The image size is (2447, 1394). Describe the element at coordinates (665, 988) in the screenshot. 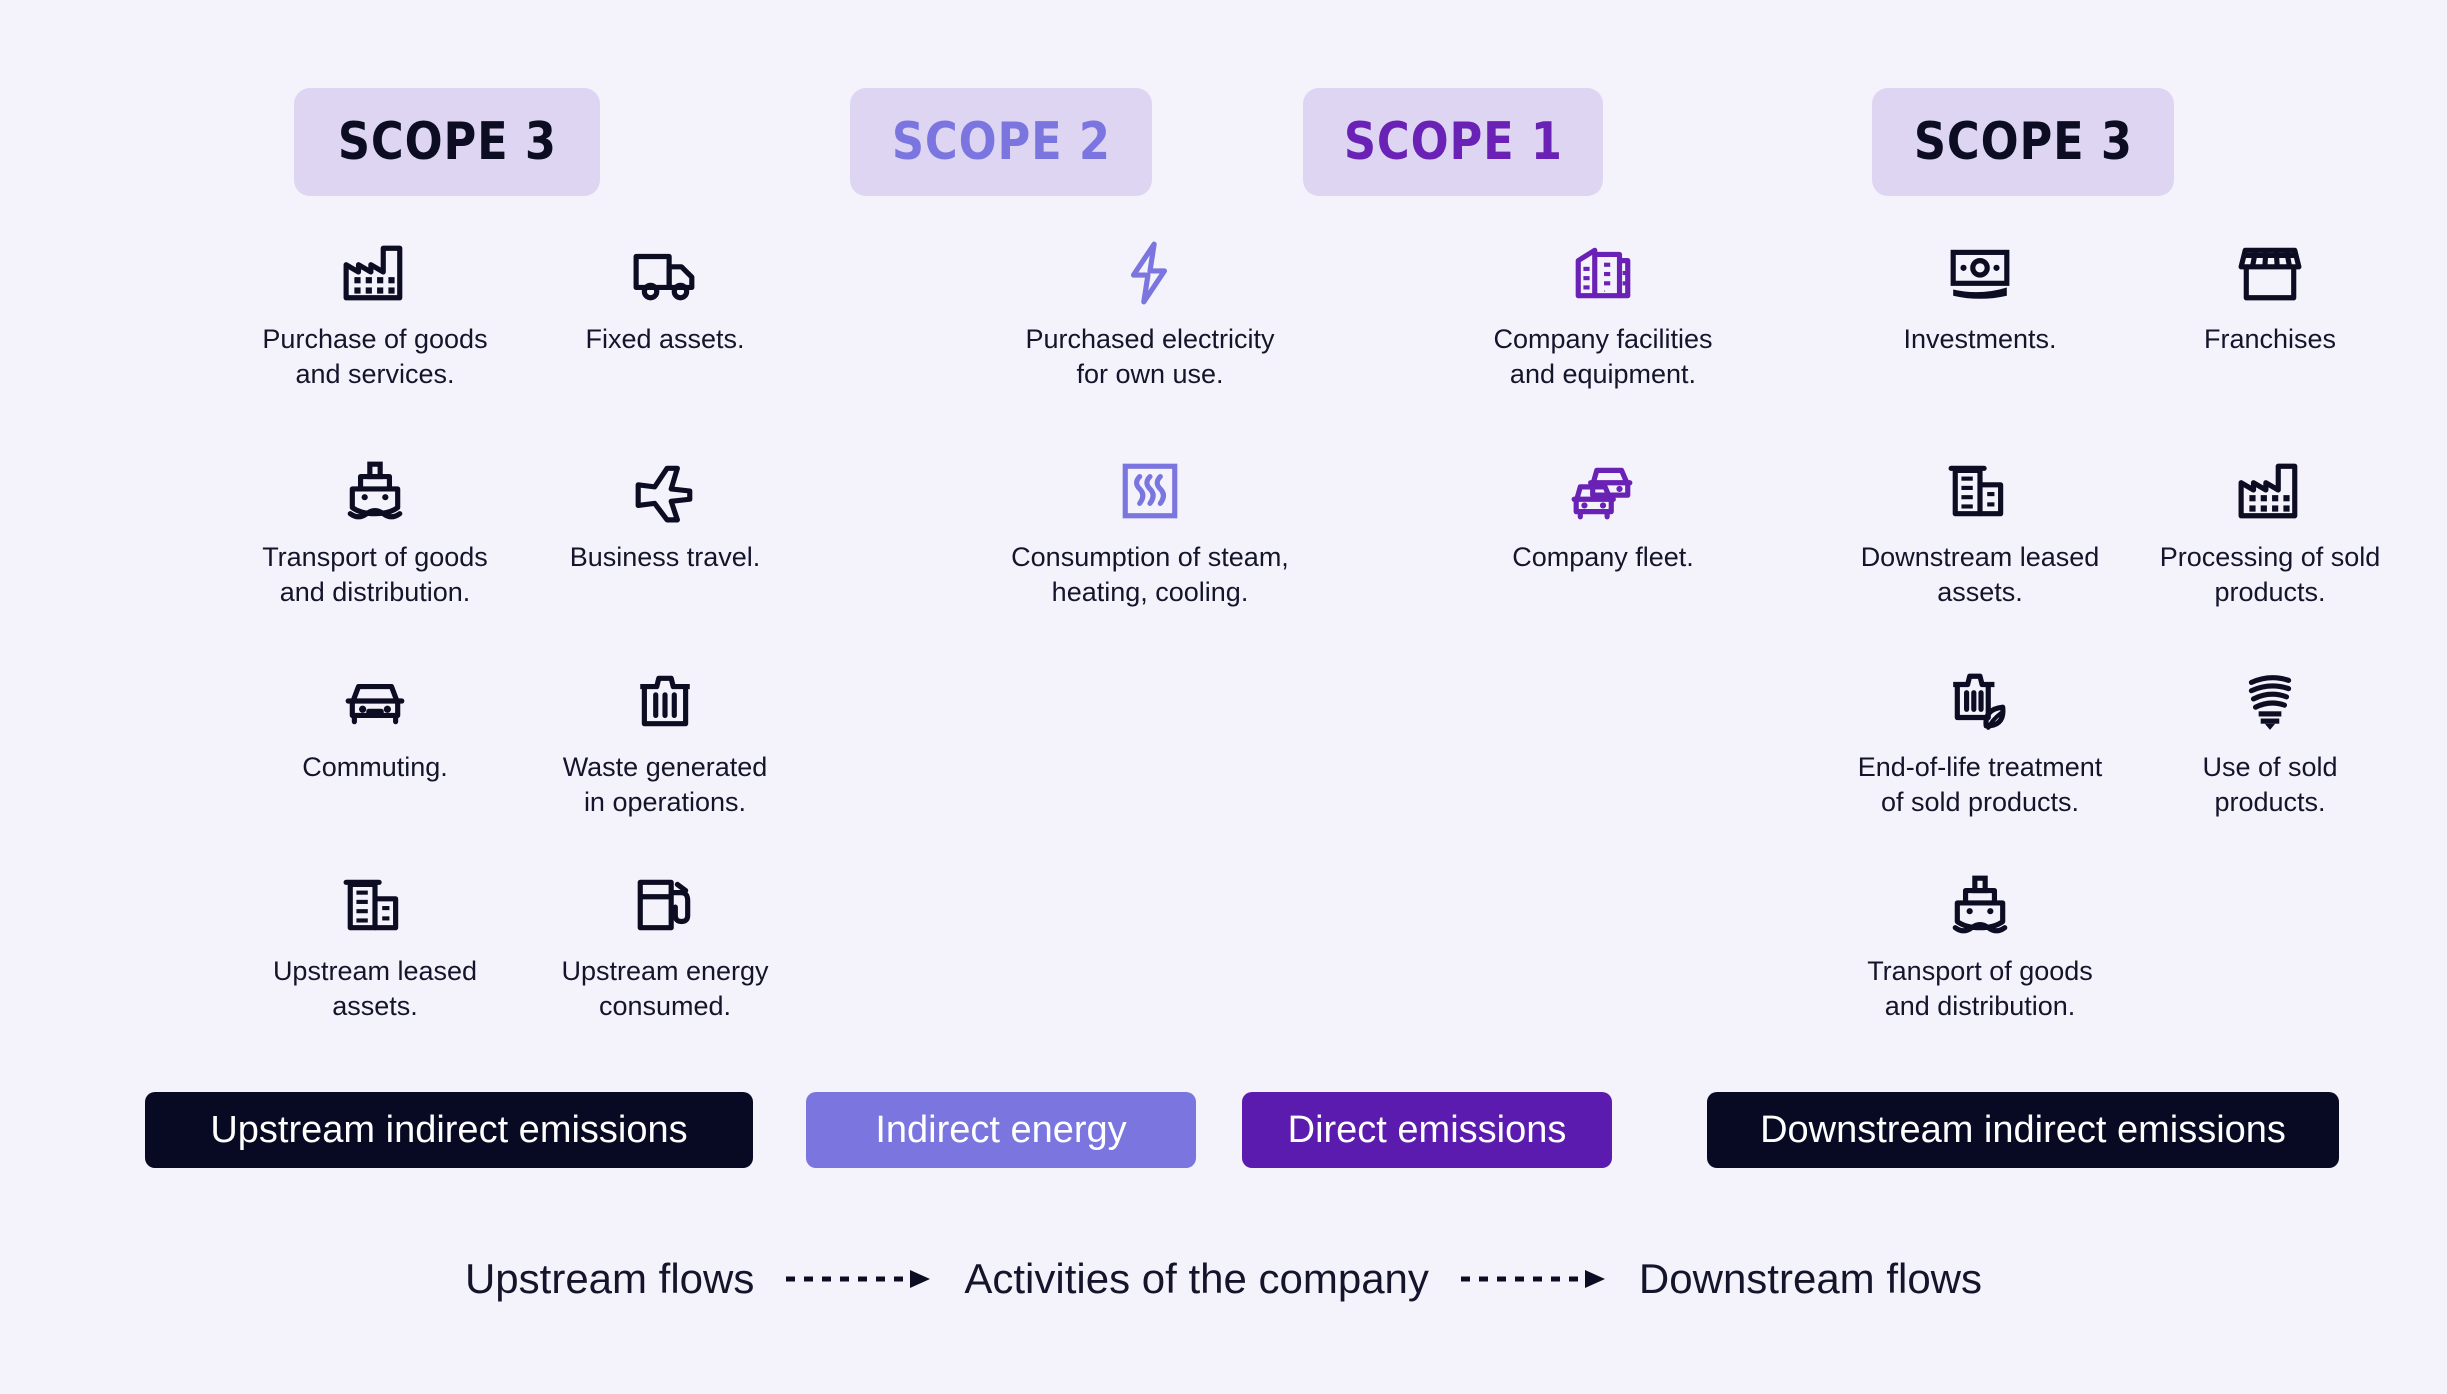

I see `emission-category-label: Upstream energy consumed.` at that location.